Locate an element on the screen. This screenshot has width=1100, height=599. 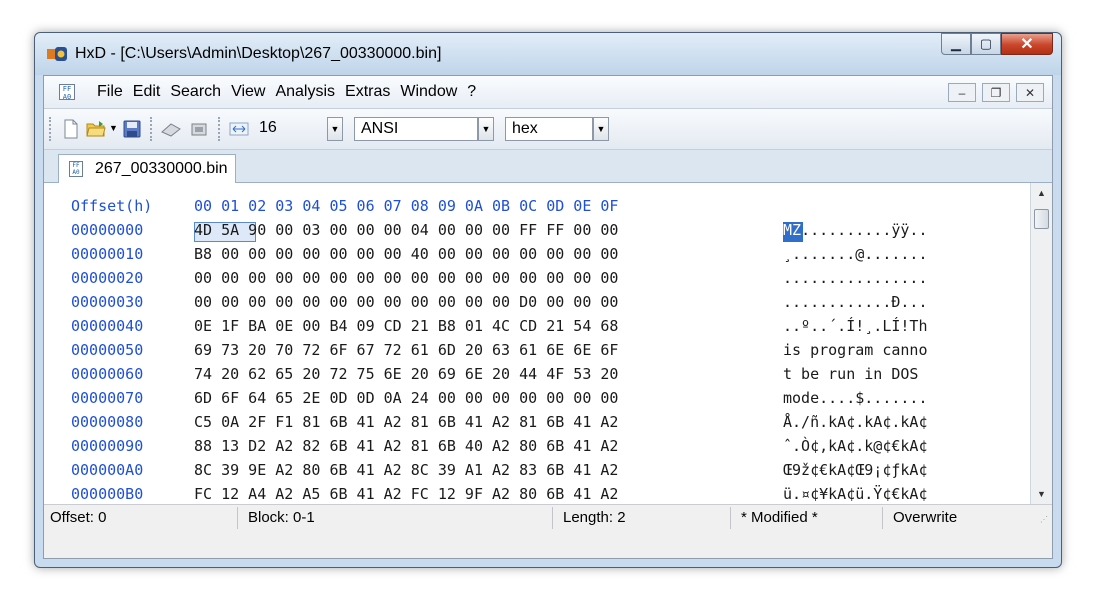
row-ascii-text: MZ..........ÿÿ.. is located at coordinates (855, 230).